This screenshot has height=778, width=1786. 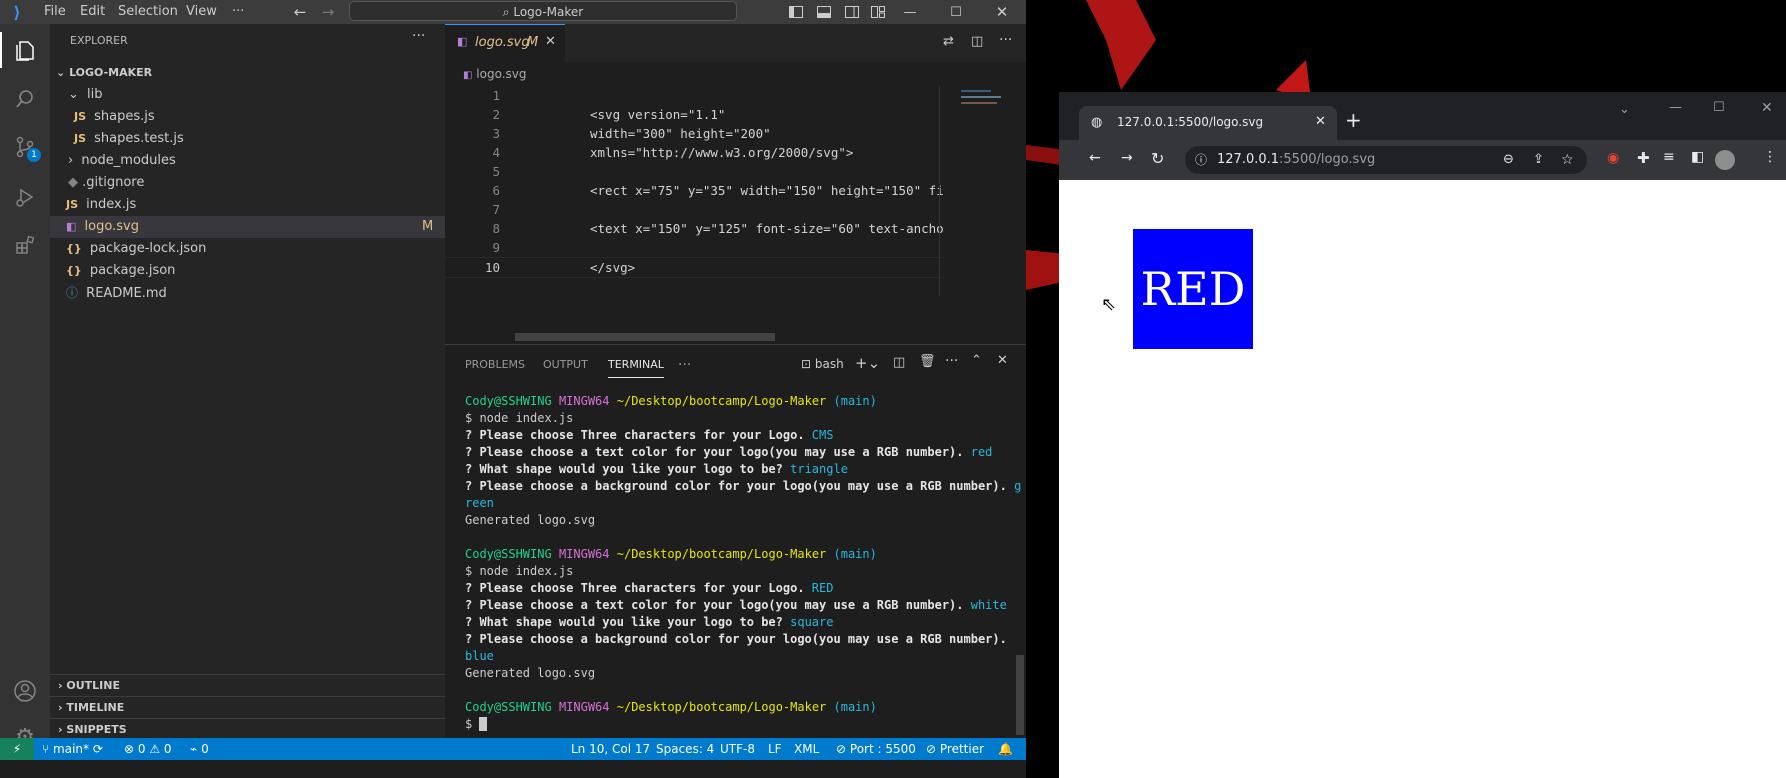 I want to click on accounts-icon, so click(x=25, y=691).